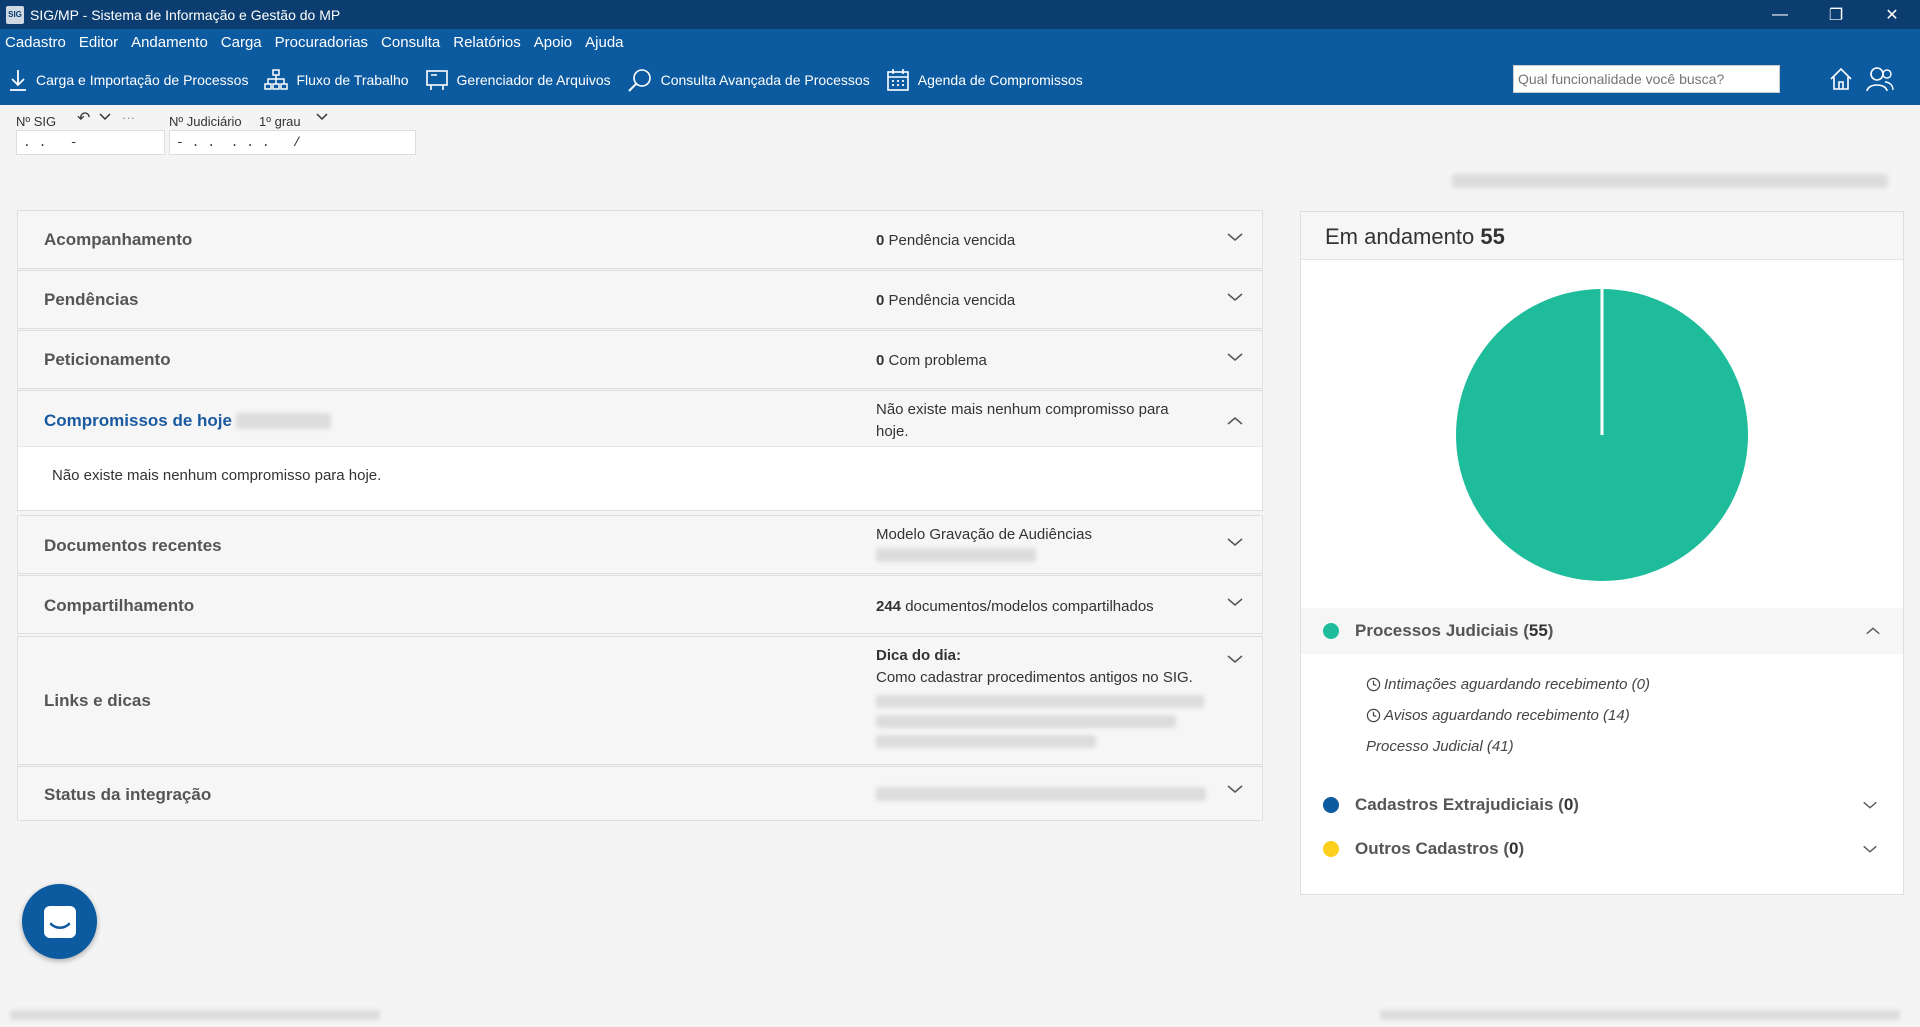 This screenshot has width=1920, height=1027. Describe the element at coordinates (1029, 606) in the screenshot. I see `status-text: documentos/modelos compartilhados` at that location.